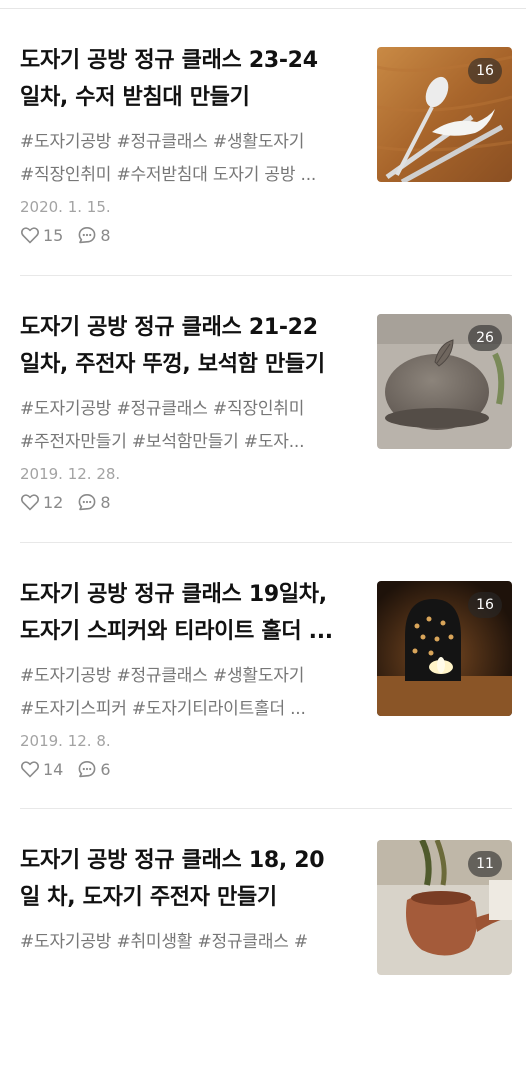 The width and height of the screenshot is (526, 1074). What do you see at coordinates (135, 97) in the screenshot?
I see `post-title-line: 일차, 수저 받침대 만들기` at bounding box center [135, 97].